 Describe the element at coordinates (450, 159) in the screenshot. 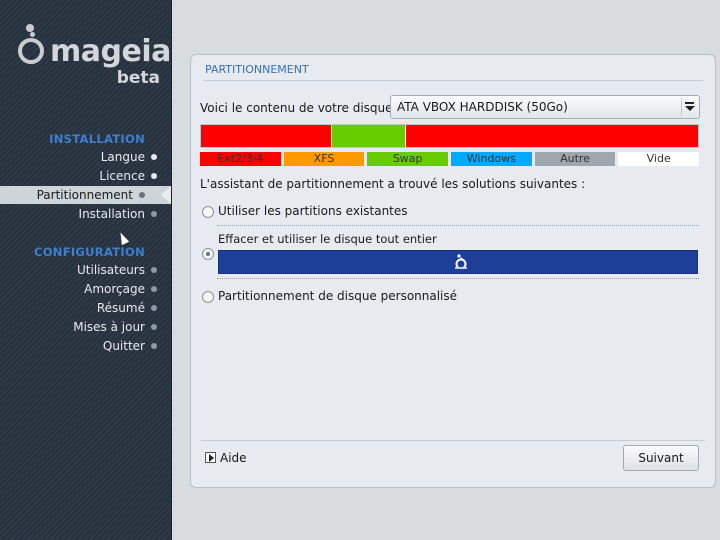

I see `partition-legend: Ext2/3/4 XFS Swap Windows Autre Vide` at that location.